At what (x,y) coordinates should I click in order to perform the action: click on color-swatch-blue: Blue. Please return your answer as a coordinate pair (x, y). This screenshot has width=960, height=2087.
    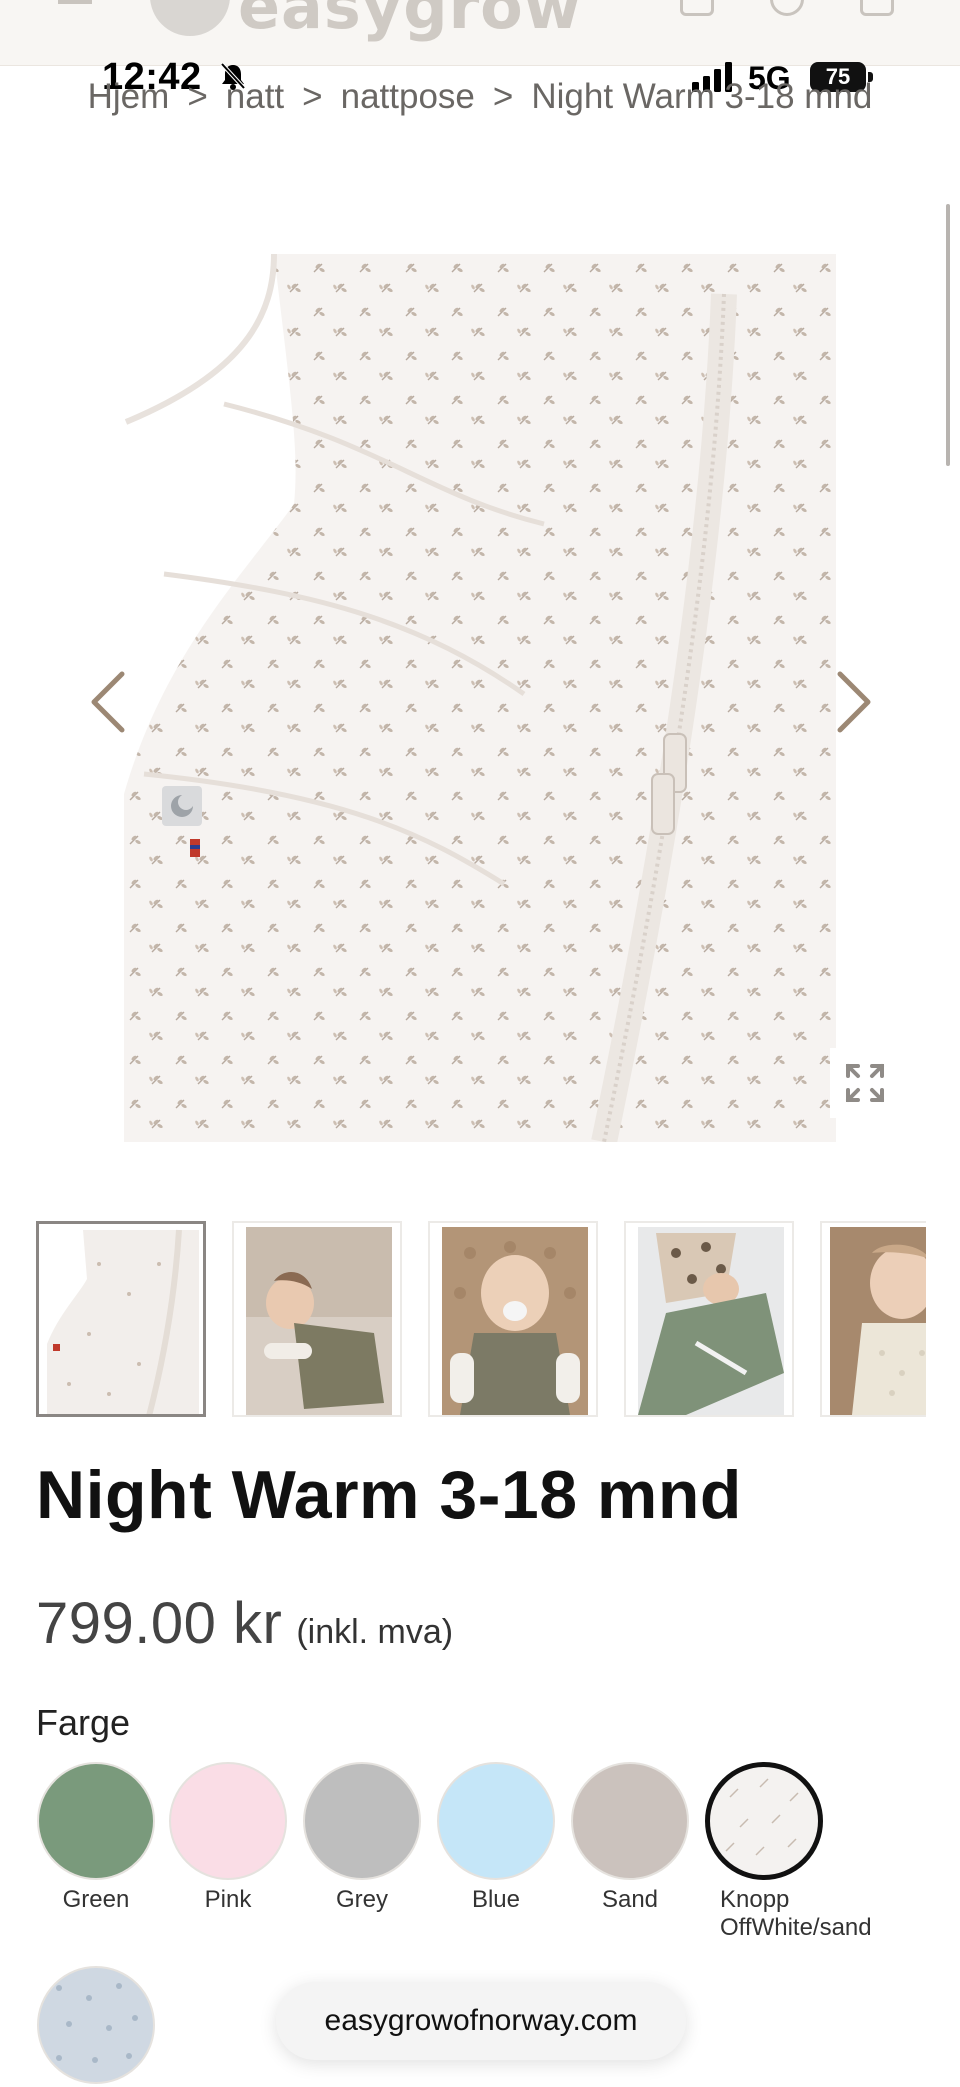
    Looking at the image, I should click on (496, 1838).